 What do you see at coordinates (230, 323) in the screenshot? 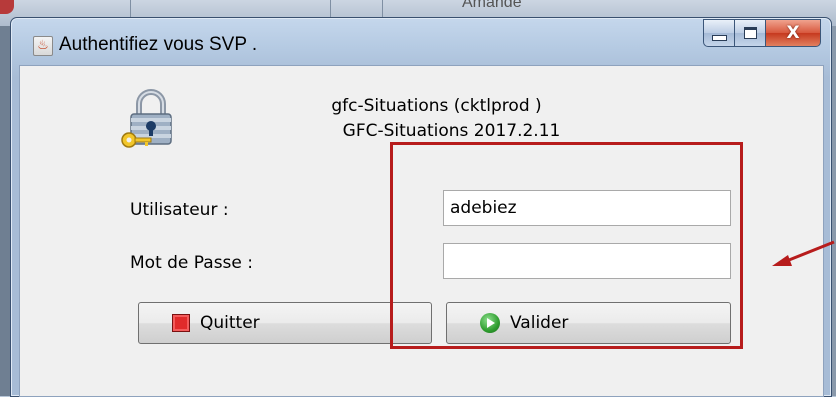
I see `quit-button-label: Quitter` at bounding box center [230, 323].